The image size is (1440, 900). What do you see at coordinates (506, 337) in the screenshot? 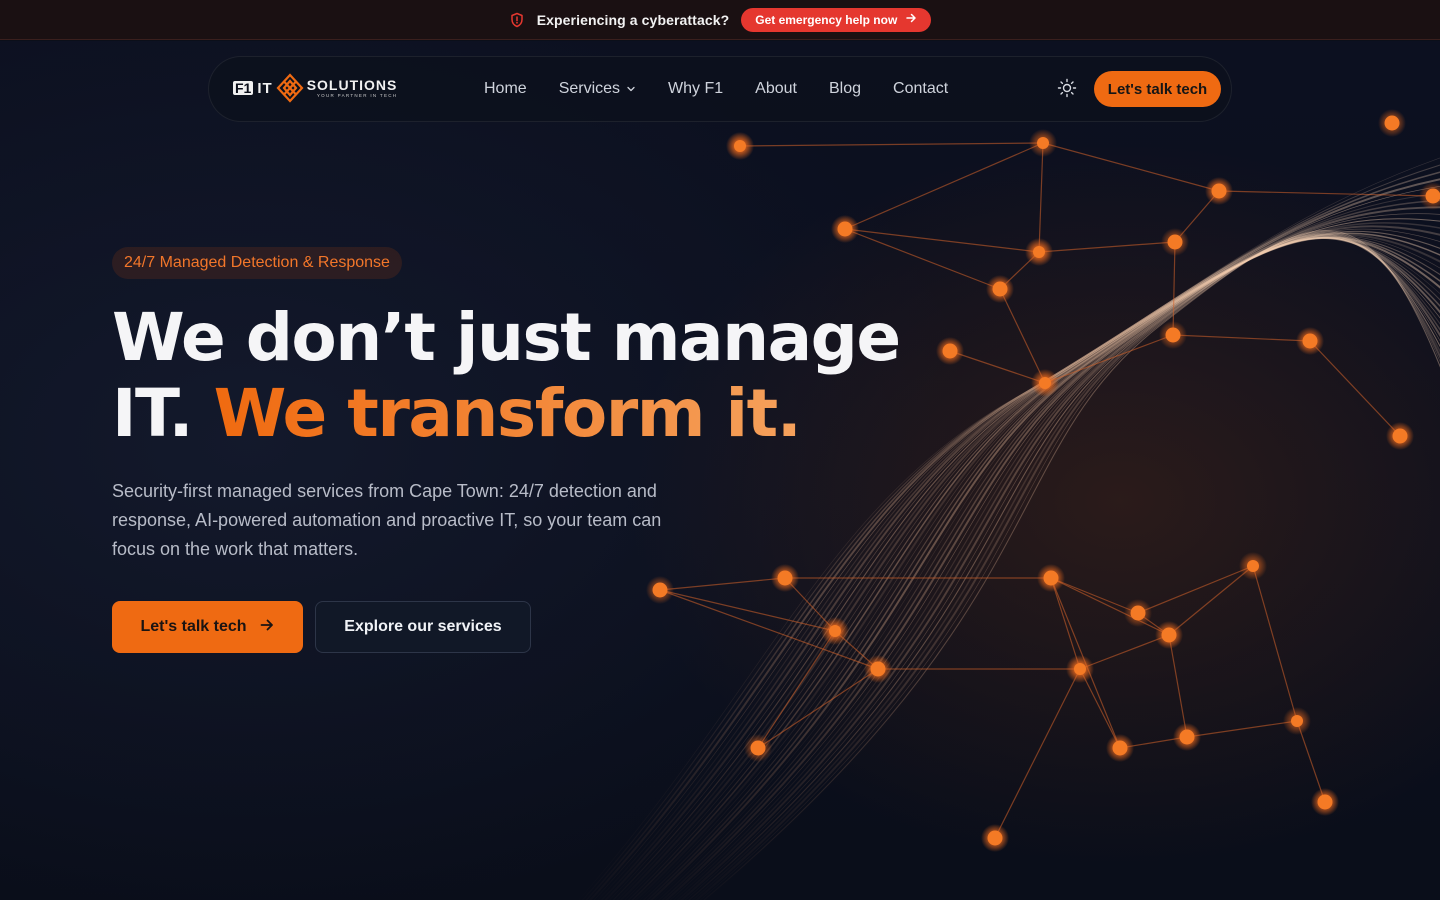
I see `headline-line-1: We don’t just manage` at bounding box center [506, 337].